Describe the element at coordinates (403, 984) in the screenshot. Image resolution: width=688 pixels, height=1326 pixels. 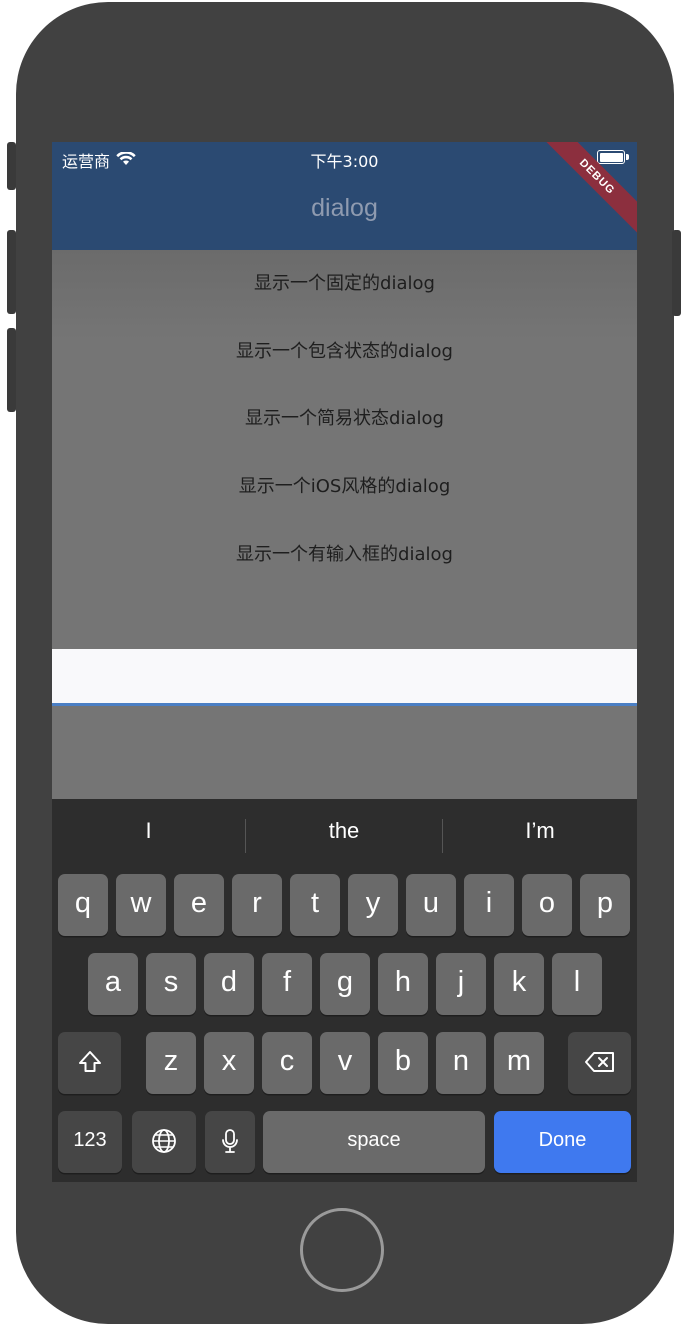
I see `key-h: h` at that location.